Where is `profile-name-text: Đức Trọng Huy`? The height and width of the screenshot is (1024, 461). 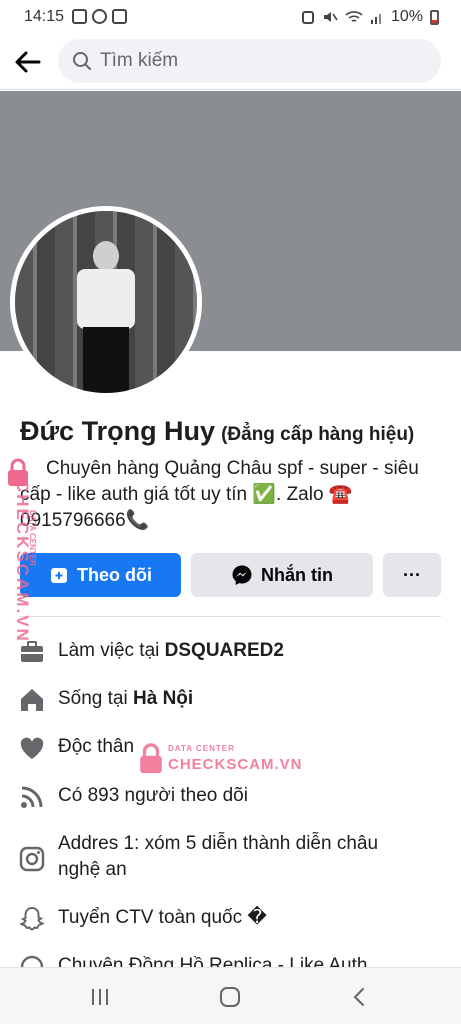 profile-name-text: Đức Trọng Huy is located at coordinates (118, 431).